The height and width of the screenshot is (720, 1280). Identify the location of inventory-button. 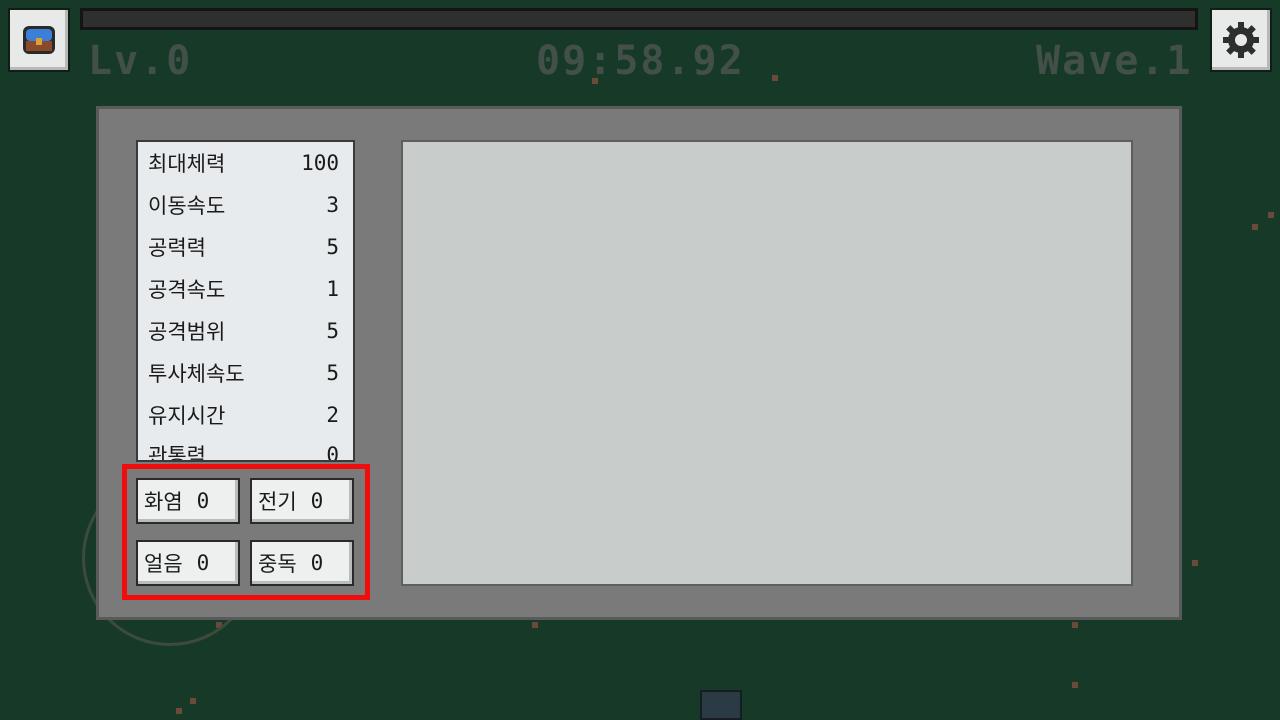
(39, 40).